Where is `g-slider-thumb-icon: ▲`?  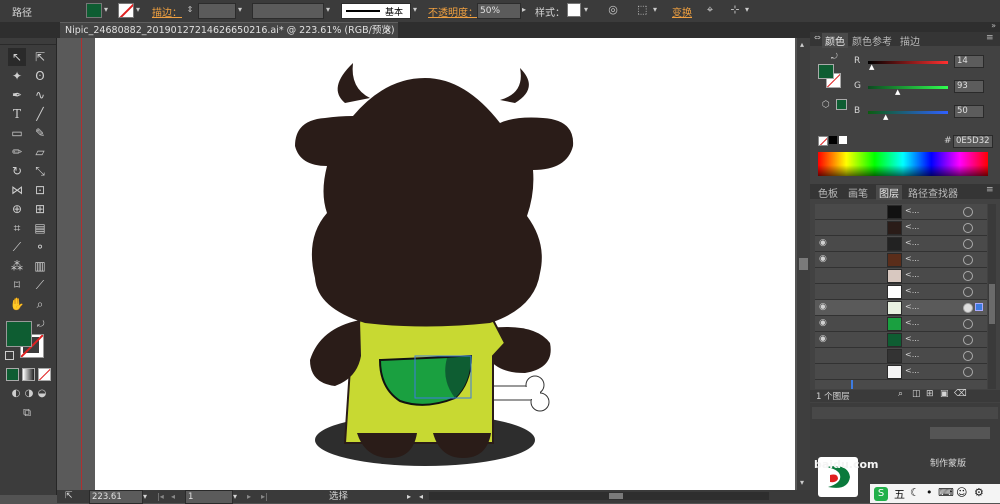 g-slider-thumb-icon: ▲ is located at coordinates (897, 92).